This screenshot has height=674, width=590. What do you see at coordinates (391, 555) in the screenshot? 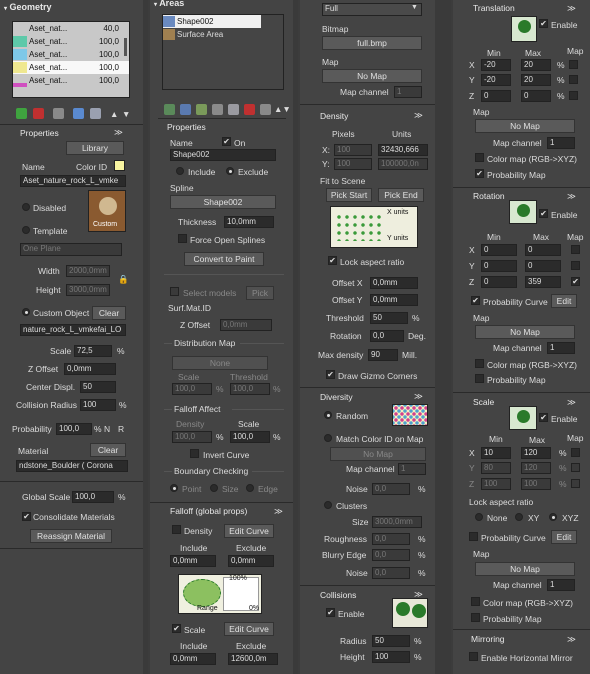
I see `blurry-edge-field: 0,0` at bounding box center [391, 555].